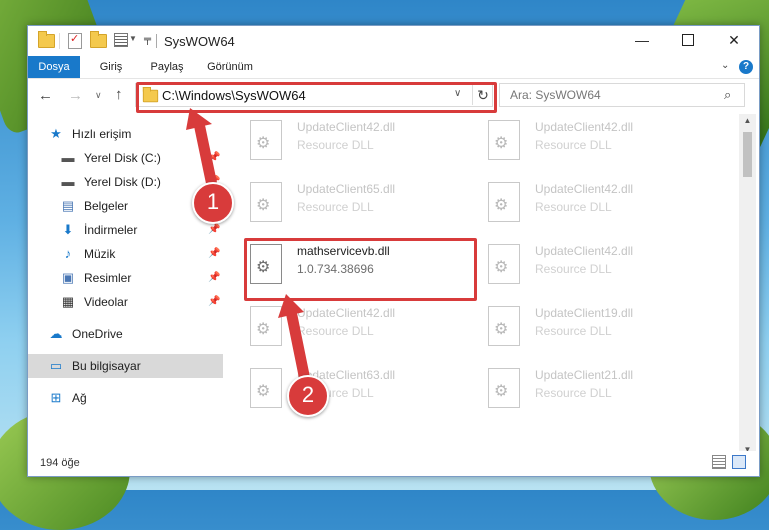 The height and width of the screenshot is (530, 769). Describe the element at coordinates (727, 95) in the screenshot. I see `search-icon: ⌕` at that location.